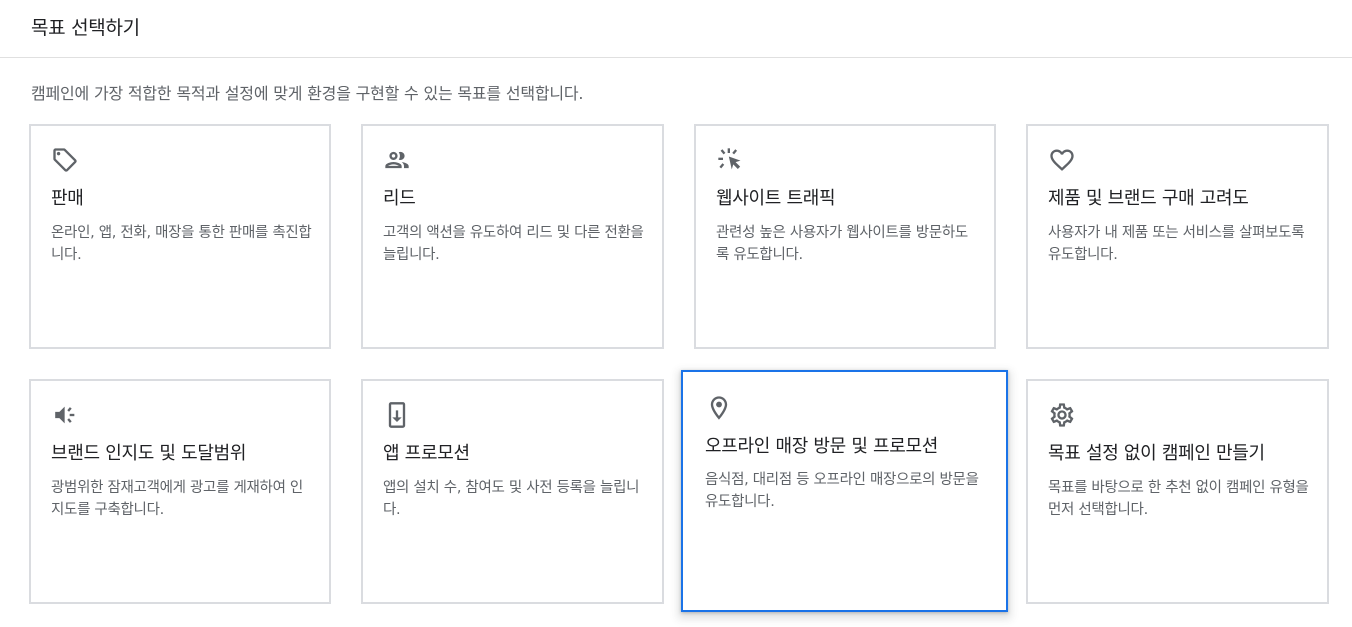 The height and width of the screenshot is (627, 1352). I want to click on goal-description: 고객의 액션을 유도하여 리드 및 다른 전환을 늘립니다., so click(513, 244).